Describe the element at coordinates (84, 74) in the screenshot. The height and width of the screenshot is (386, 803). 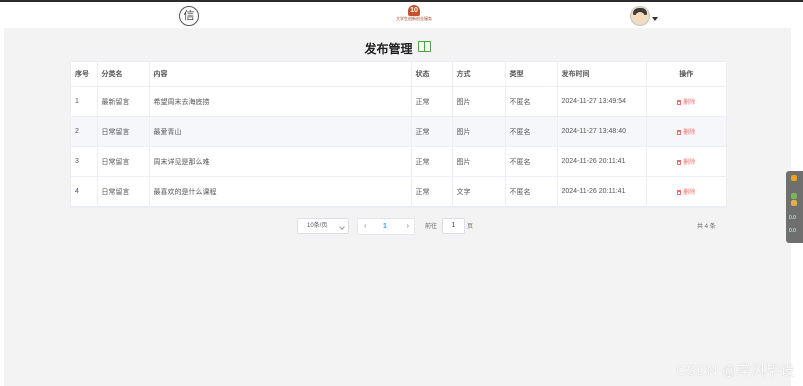
I see `col-header-index: 序号` at that location.